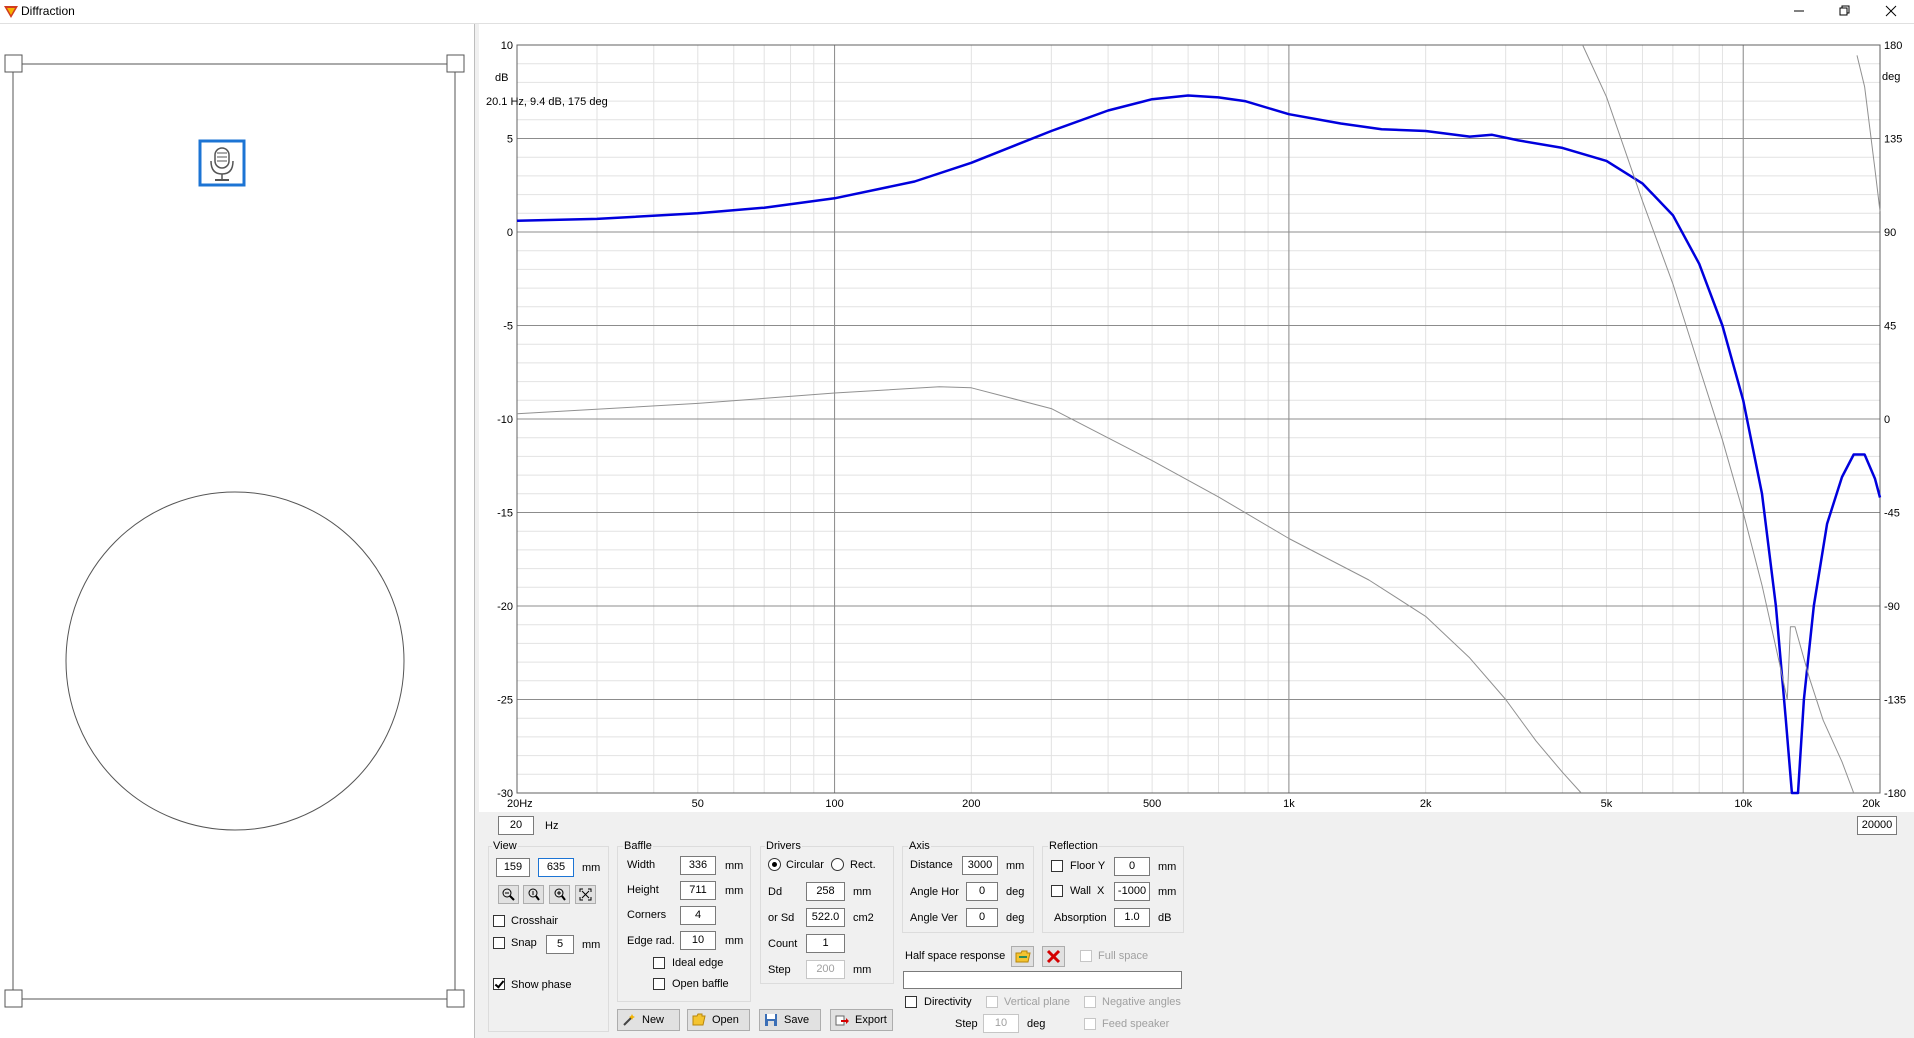 Image resolution: width=1914 pixels, height=1038 pixels. I want to click on freq-min-input: 20, so click(516, 825).